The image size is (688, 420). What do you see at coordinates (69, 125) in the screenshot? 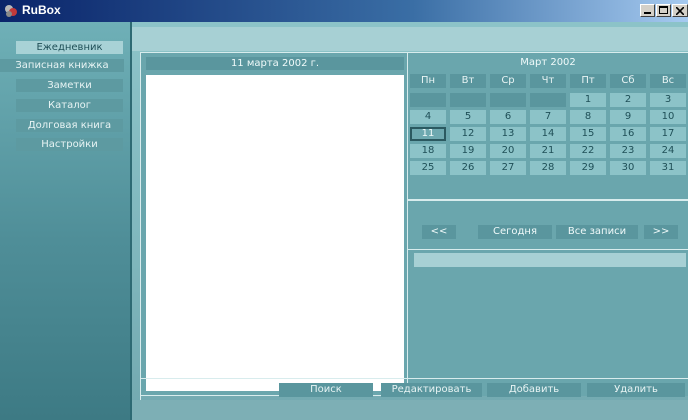
I see `sidebar-item-debt-book: Долговая книга` at bounding box center [69, 125].